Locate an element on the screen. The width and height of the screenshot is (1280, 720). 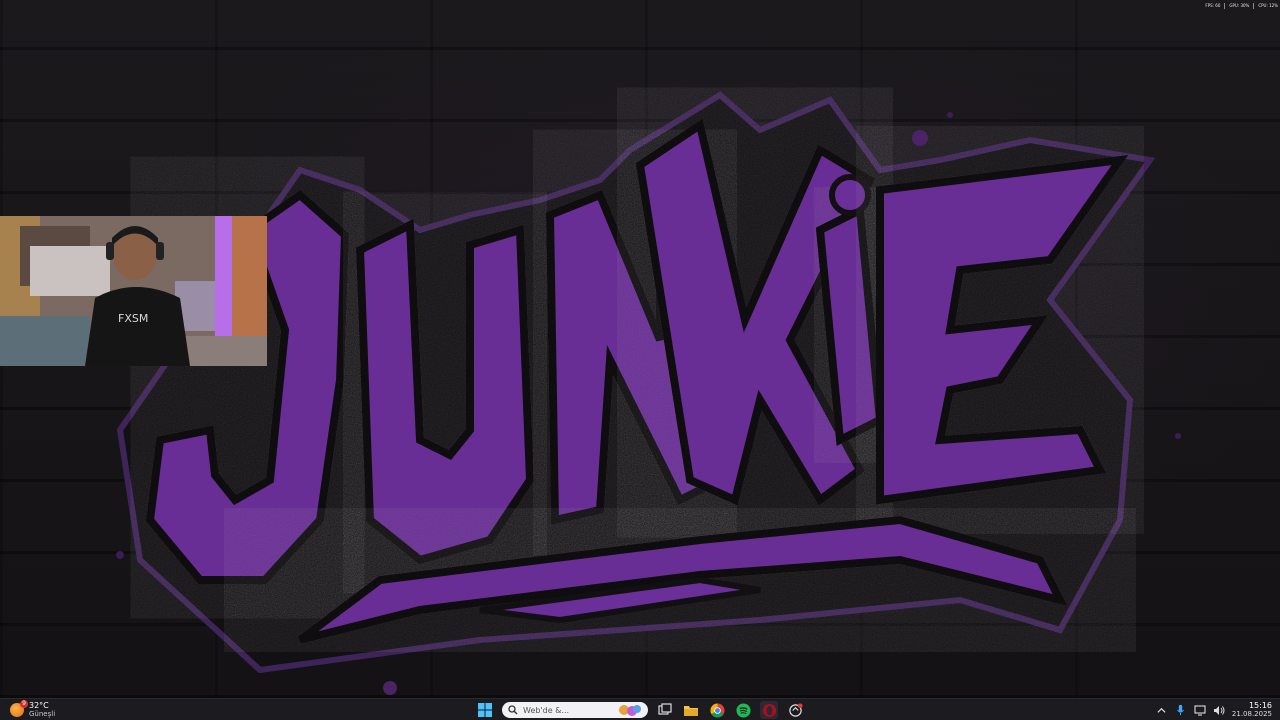
task-view-icon is located at coordinates (665, 710).